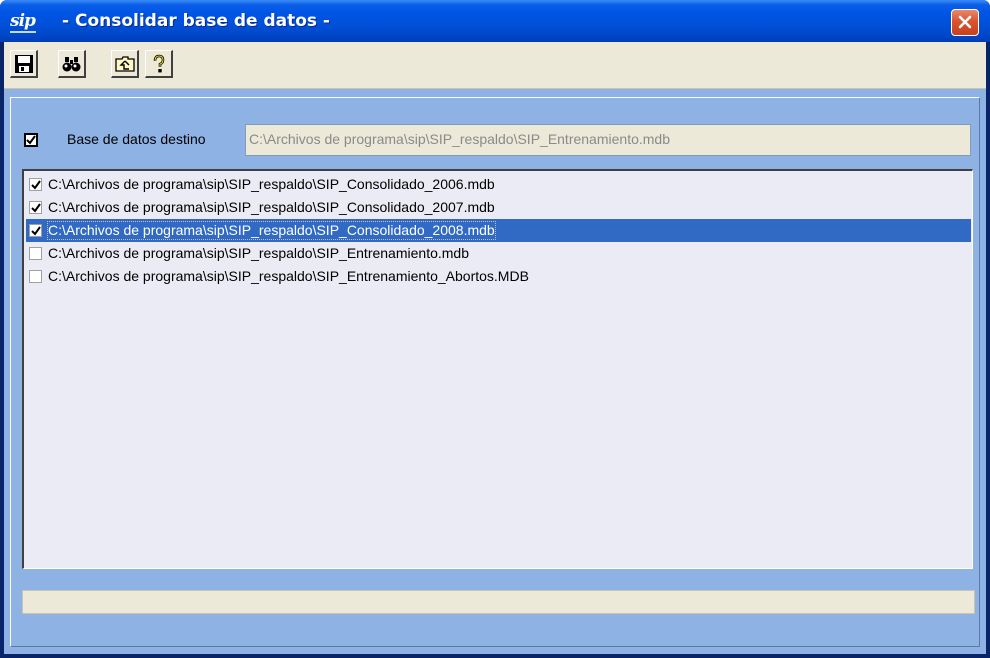 The height and width of the screenshot is (658, 990). I want to click on title-bar: sip - Consolidar base de datos -, so click(495, 21).